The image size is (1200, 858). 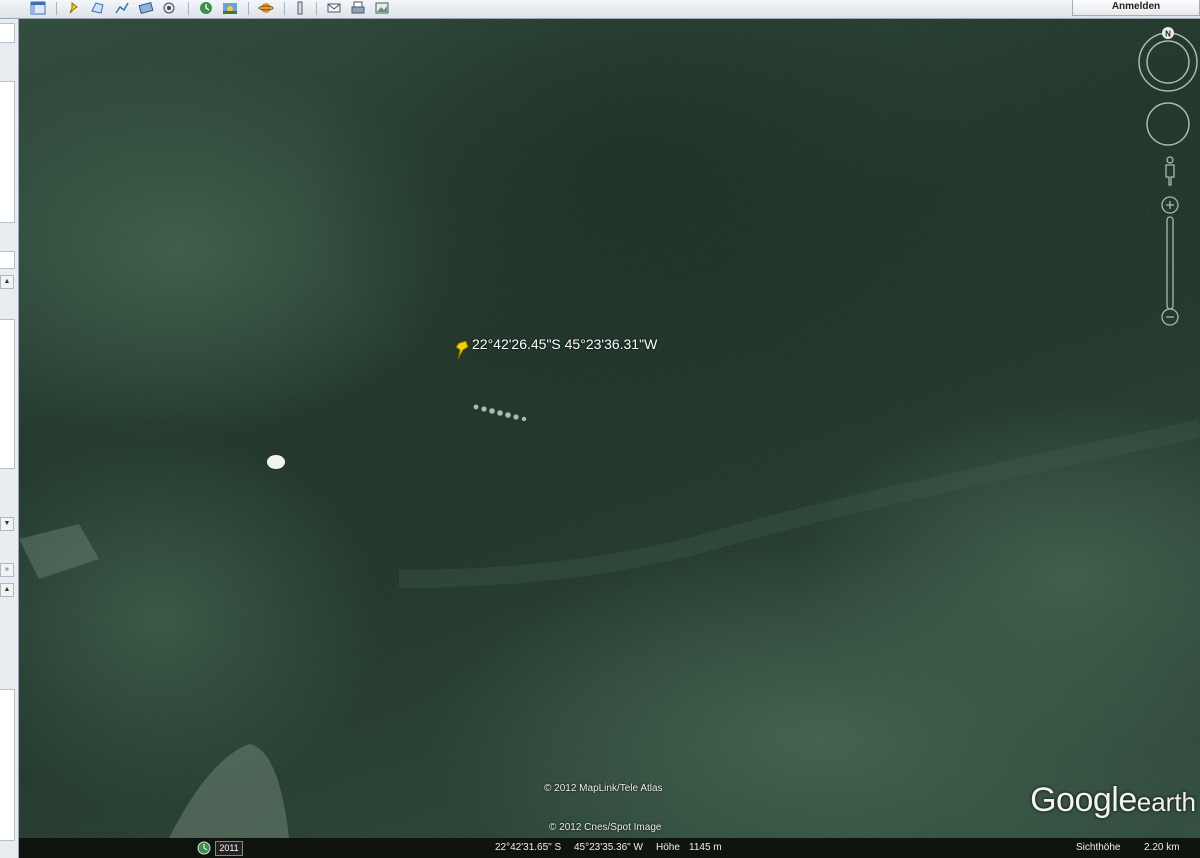 I want to click on scroll-down-arrow-icon: ▼, so click(x=7, y=524).